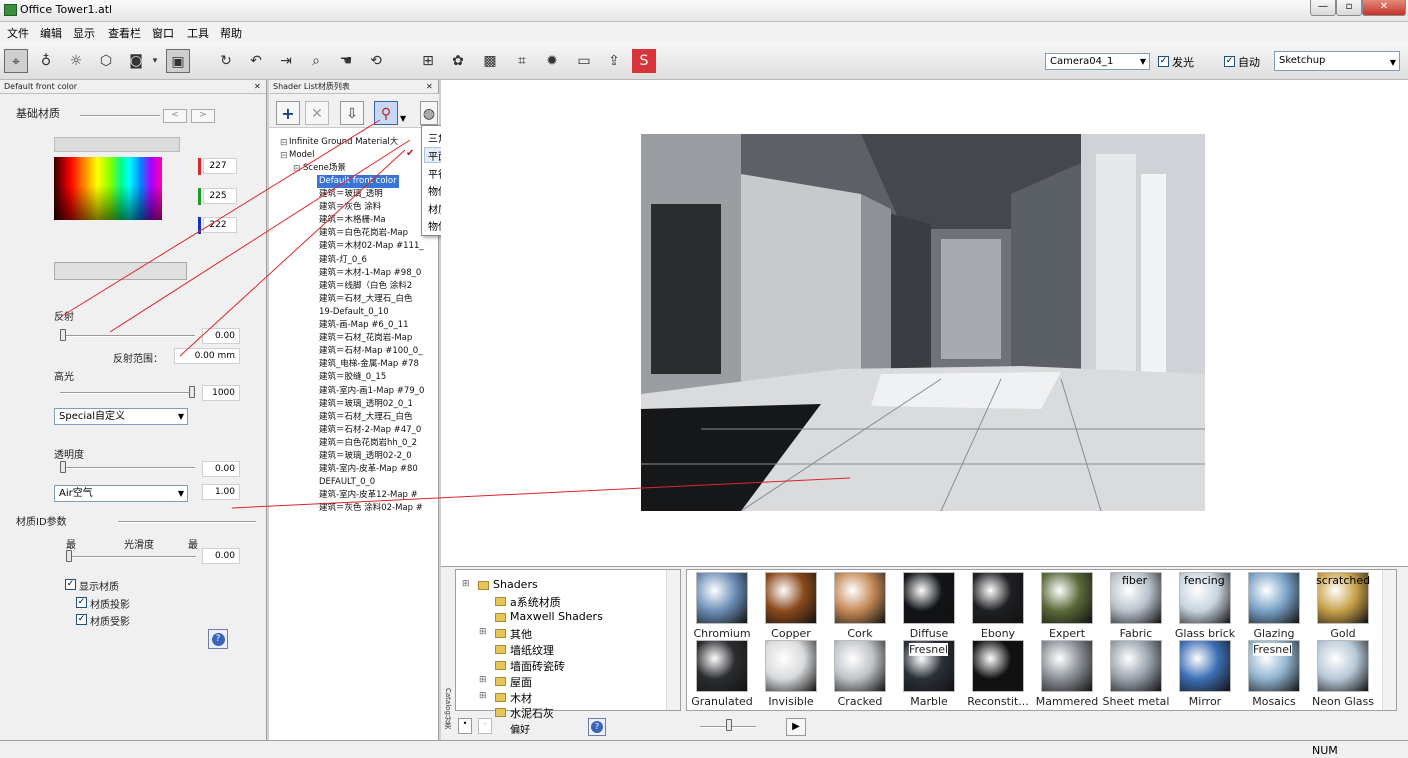 Image resolution: width=1408 pixels, height=758 pixels. What do you see at coordinates (485, 726) in the screenshot?
I see `catalog-remove-button: -` at bounding box center [485, 726].